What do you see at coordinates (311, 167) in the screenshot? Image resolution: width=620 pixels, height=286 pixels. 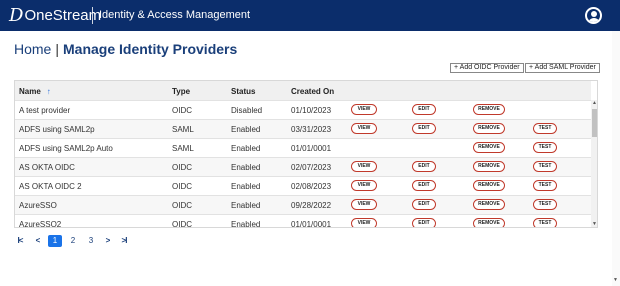 I see `cell-created: 02/07/2023` at bounding box center [311, 167].